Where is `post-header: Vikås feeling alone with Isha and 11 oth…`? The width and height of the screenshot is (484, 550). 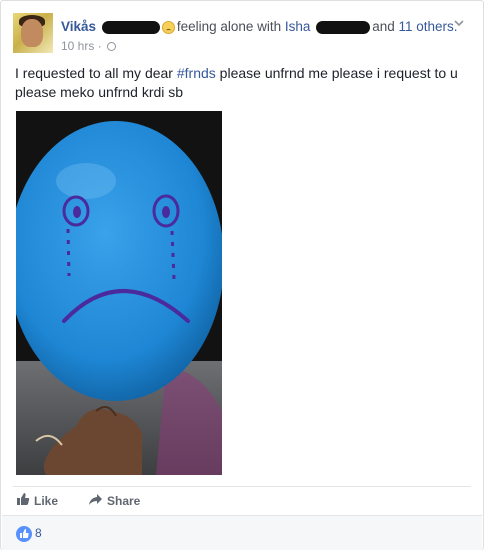 post-header: Vikås feeling alone with Isha and 11 oth… is located at coordinates (242, 35).